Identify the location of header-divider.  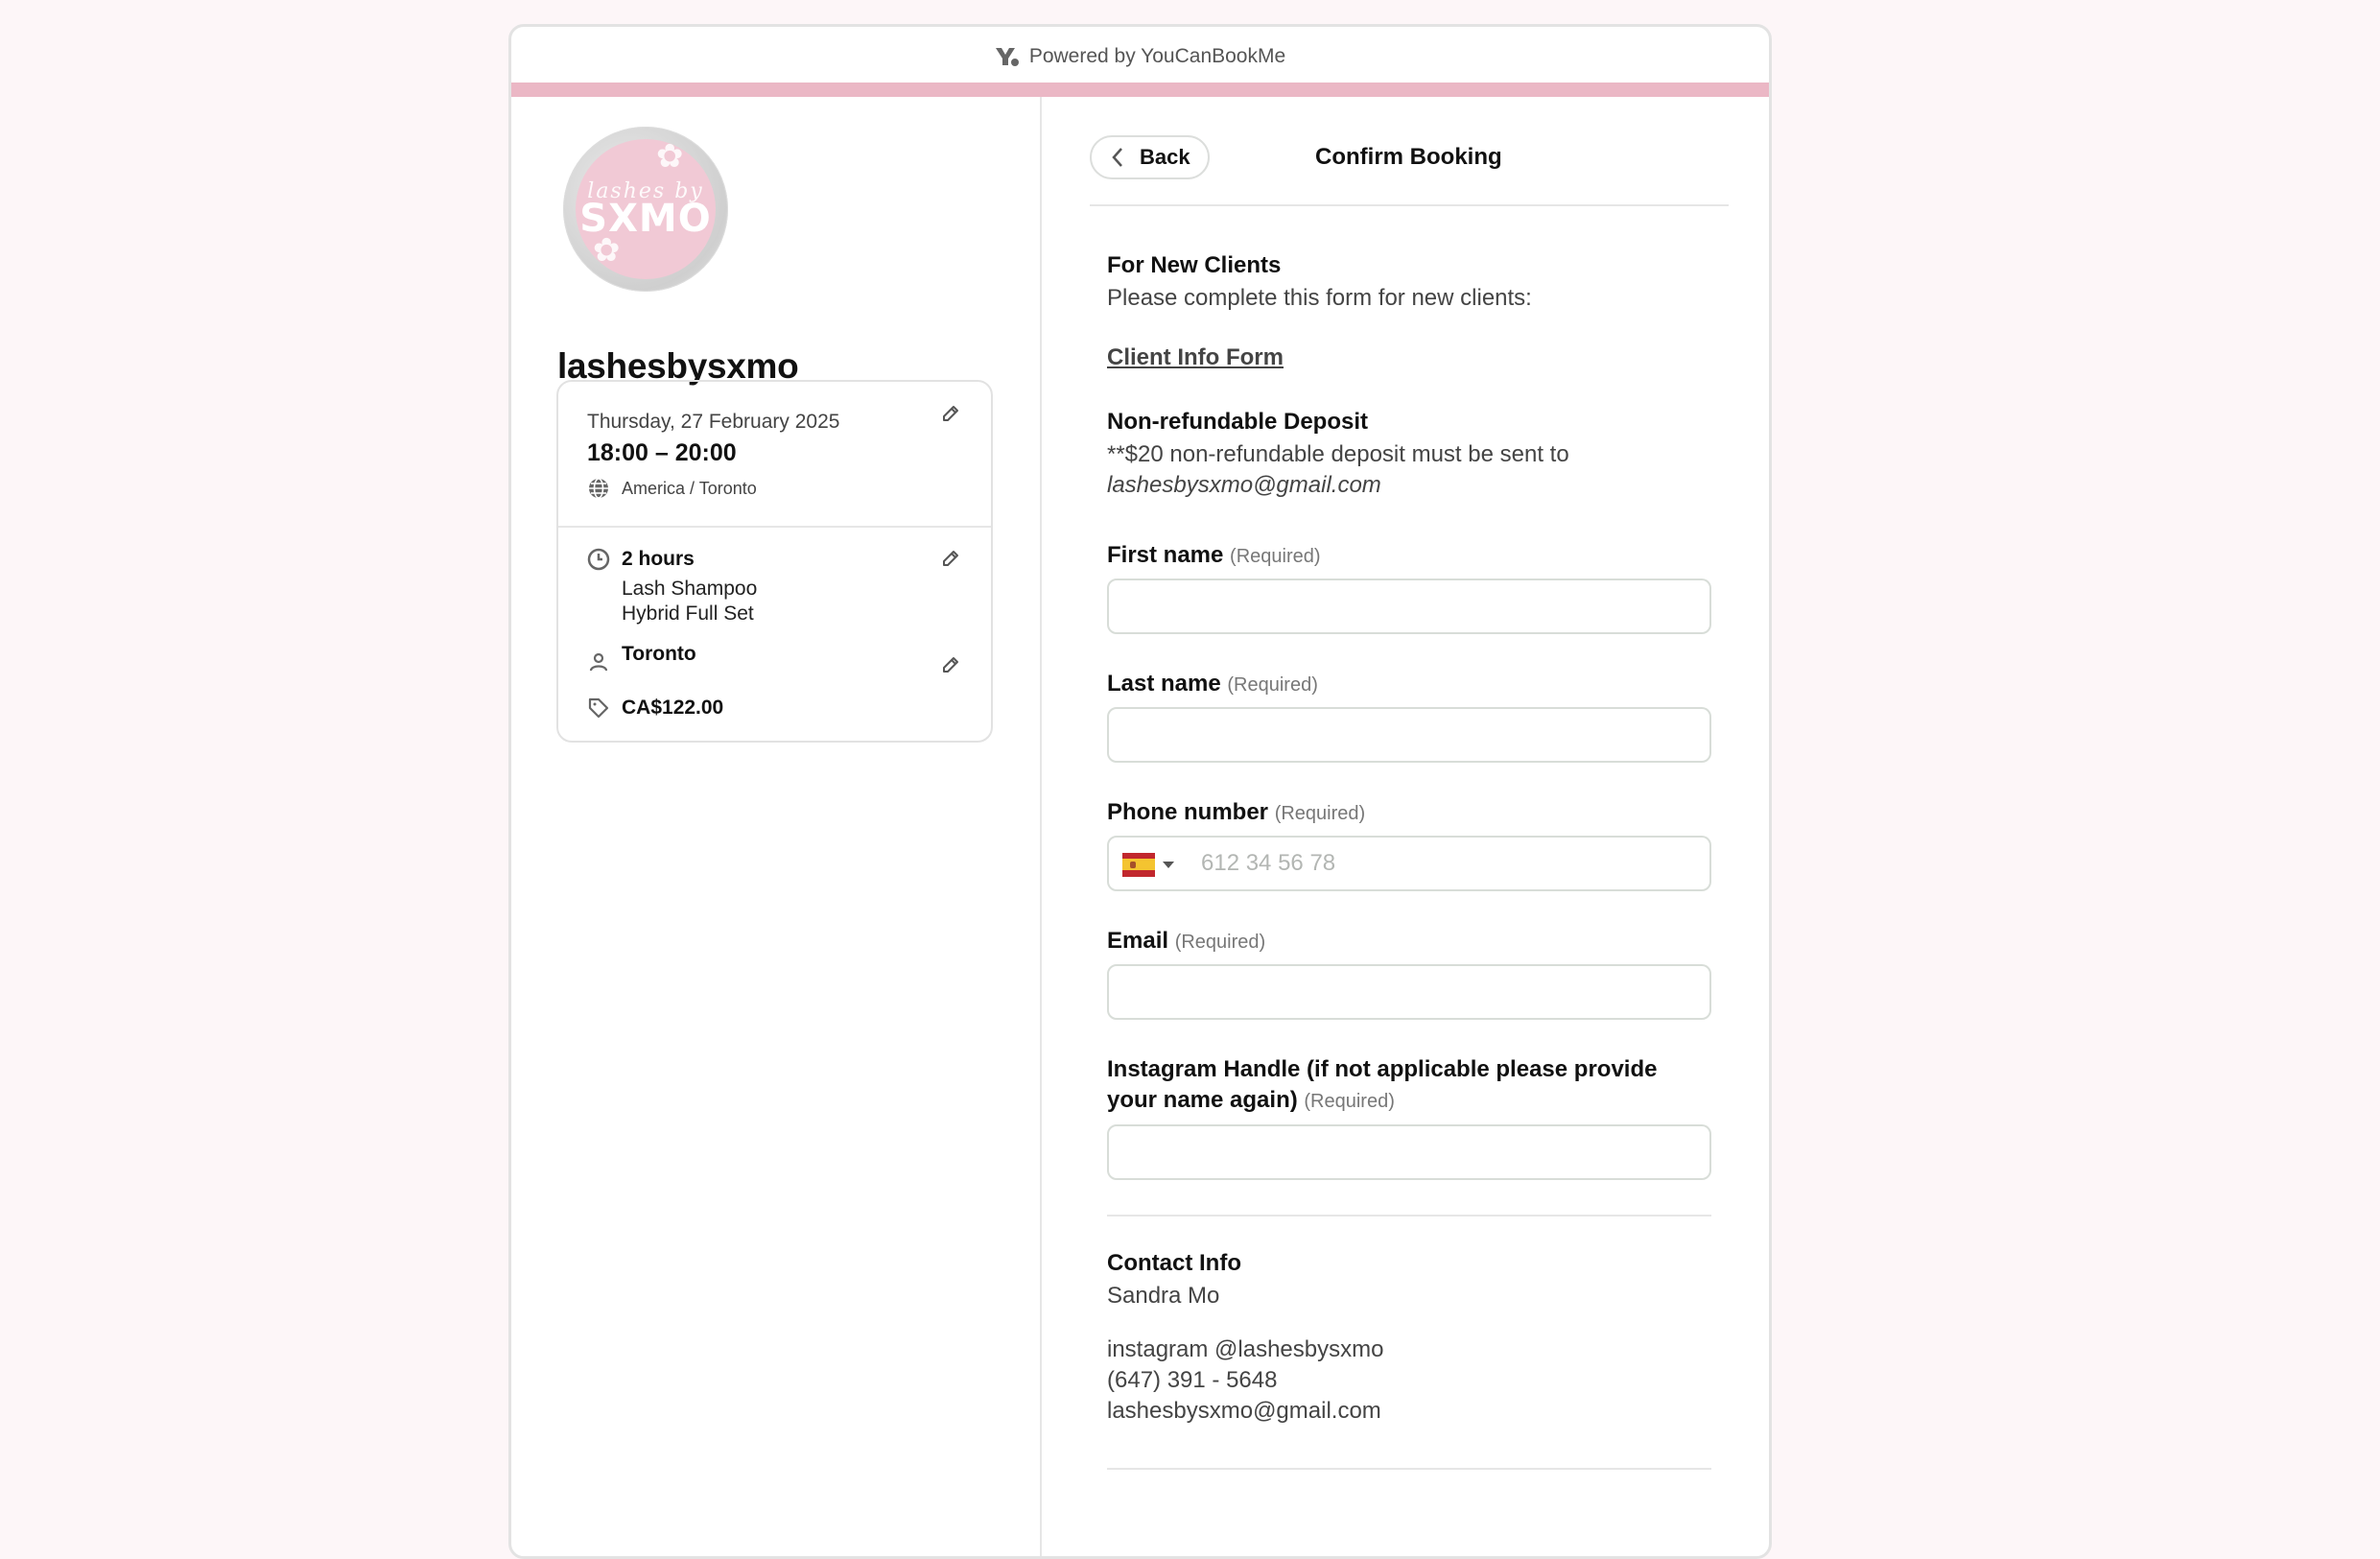
(1410, 205).